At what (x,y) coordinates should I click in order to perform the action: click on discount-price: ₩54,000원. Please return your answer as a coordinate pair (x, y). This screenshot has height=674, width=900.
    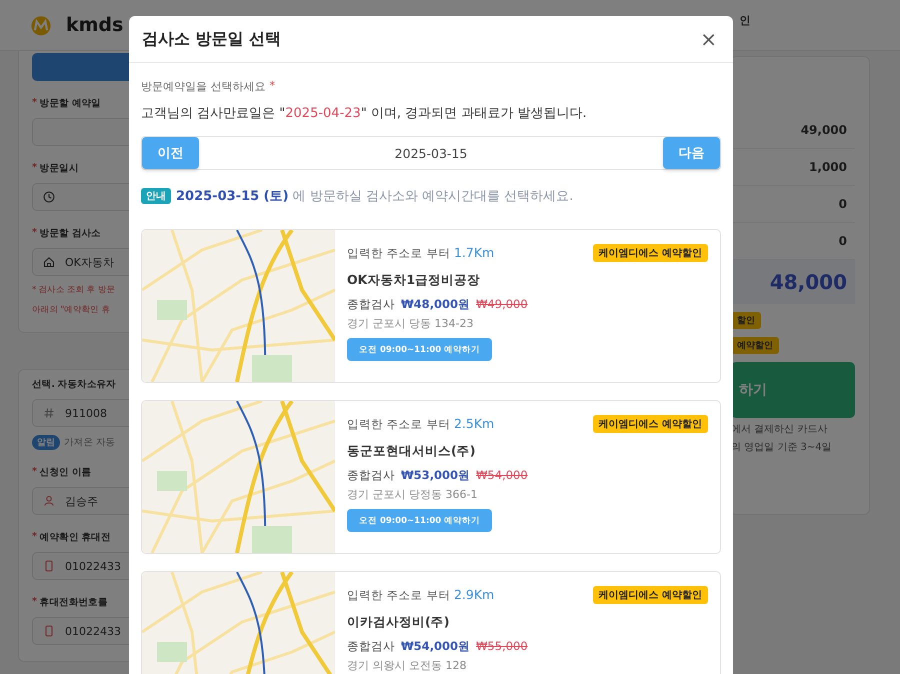
    Looking at the image, I should click on (435, 646).